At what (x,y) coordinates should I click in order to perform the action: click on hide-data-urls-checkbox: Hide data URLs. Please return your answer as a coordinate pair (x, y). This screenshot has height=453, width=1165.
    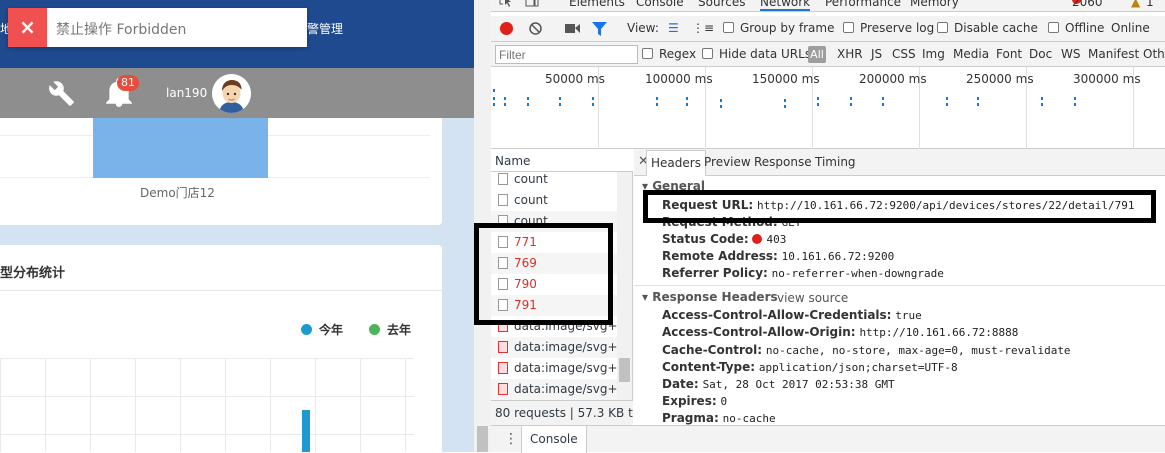
    Looking at the image, I should click on (756, 54).